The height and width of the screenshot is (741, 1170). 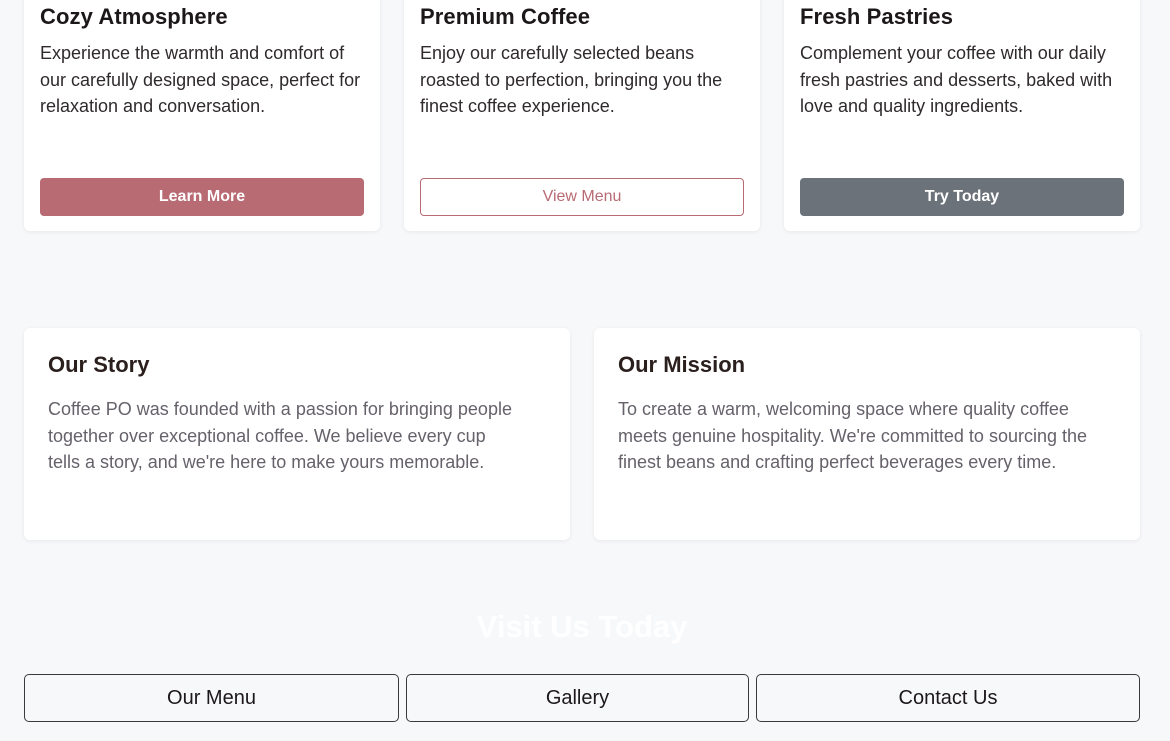 What do you see at coordinates (577, 698) in the screenshot?
I see `gallery-button: Gallery` at bounding box center [577, 698].